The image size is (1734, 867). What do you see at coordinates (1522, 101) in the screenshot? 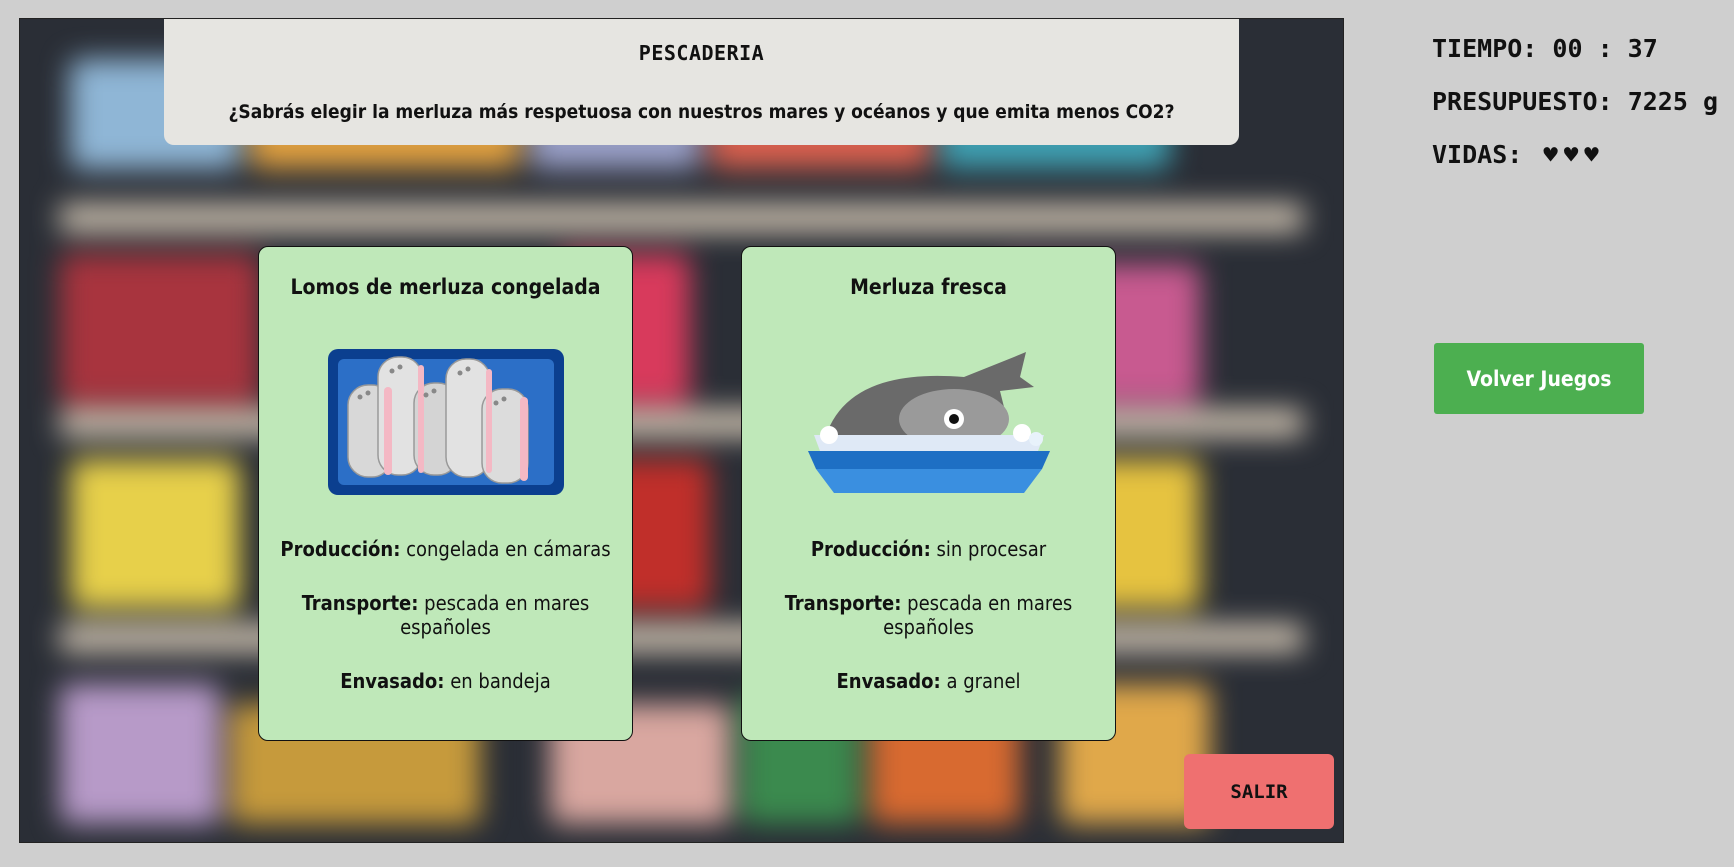
I see `presupuesto-label: PRESUPUESTO:` at bounding box center [1522, 101].